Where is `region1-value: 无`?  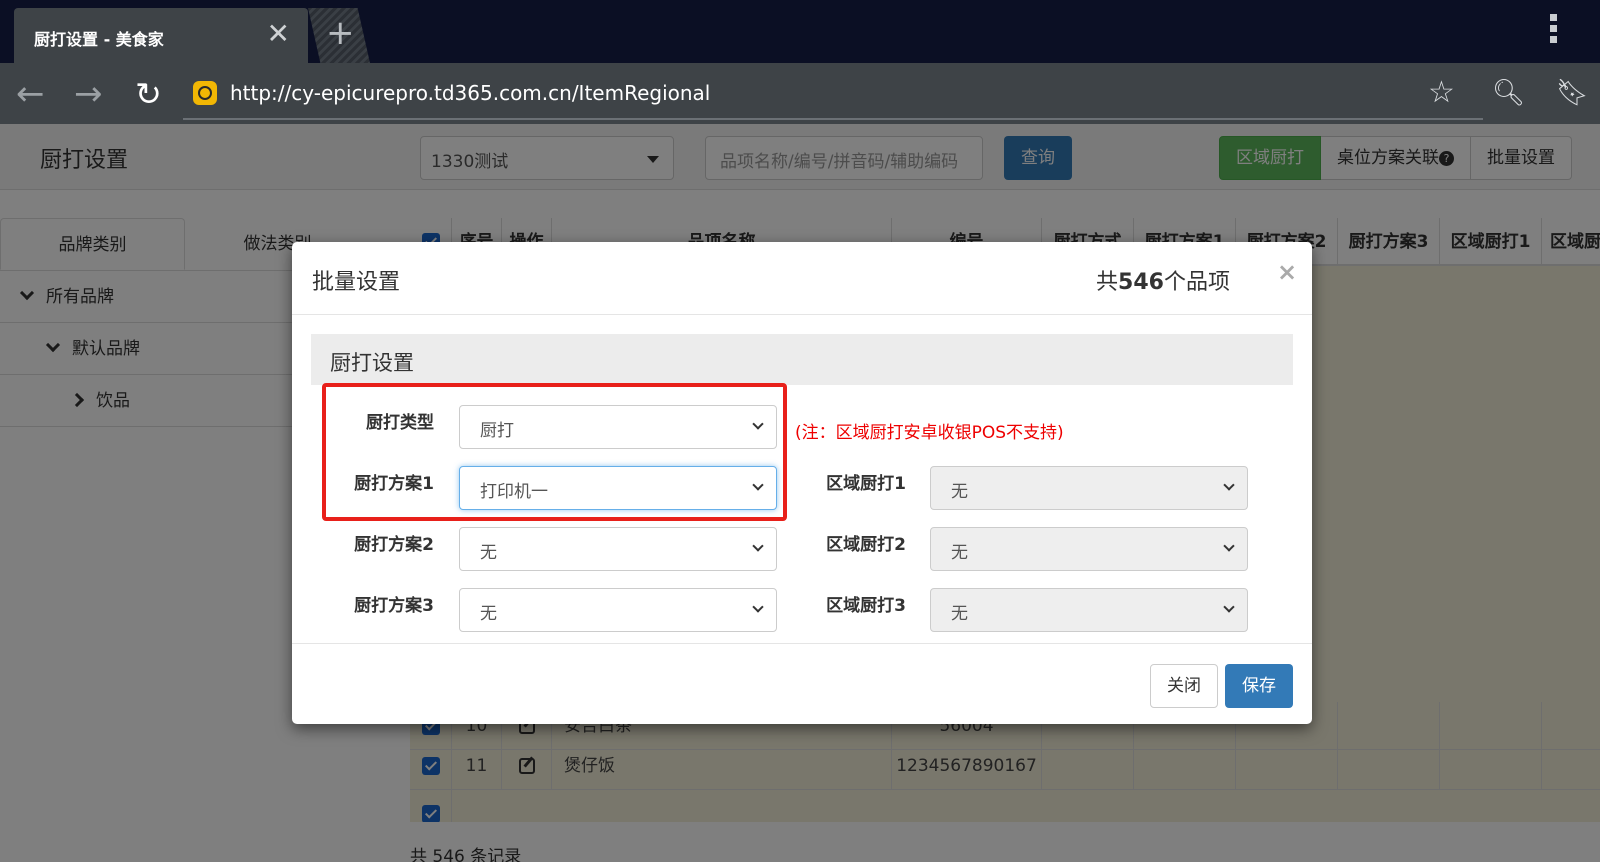 region1-value: 无 is located at coordinates (959, 492).